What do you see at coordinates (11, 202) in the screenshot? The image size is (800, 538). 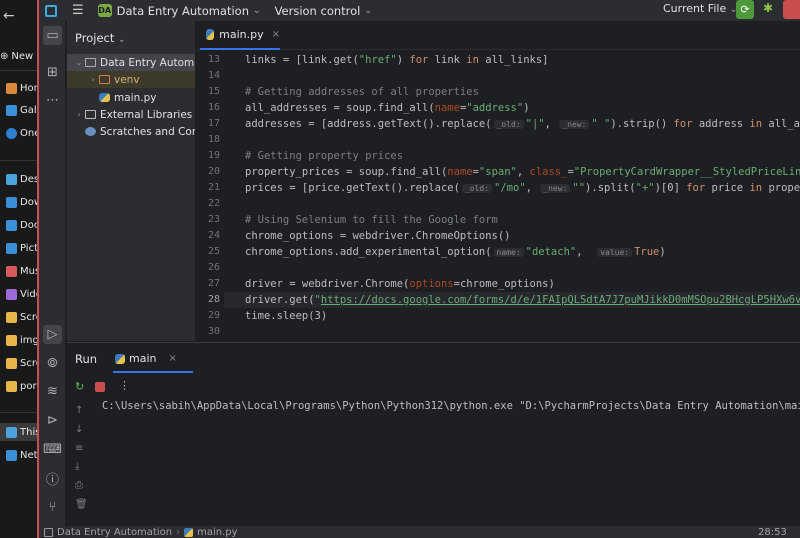 I see `download-icon` at bounding box center [11, 202].